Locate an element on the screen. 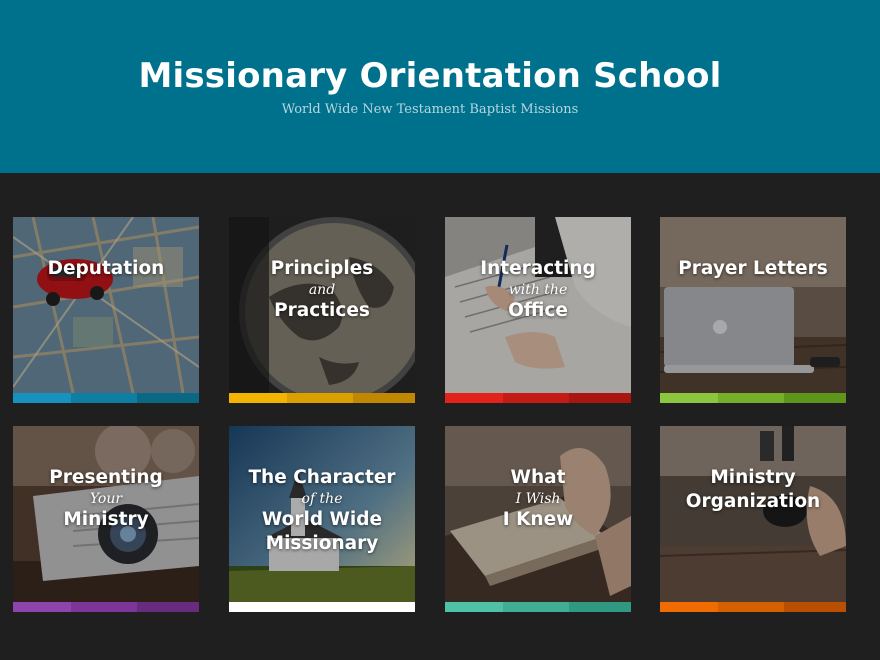 This screenshot has height=660, width=880. tile-title: Principles and Practices is located at coordinates (322, 289).